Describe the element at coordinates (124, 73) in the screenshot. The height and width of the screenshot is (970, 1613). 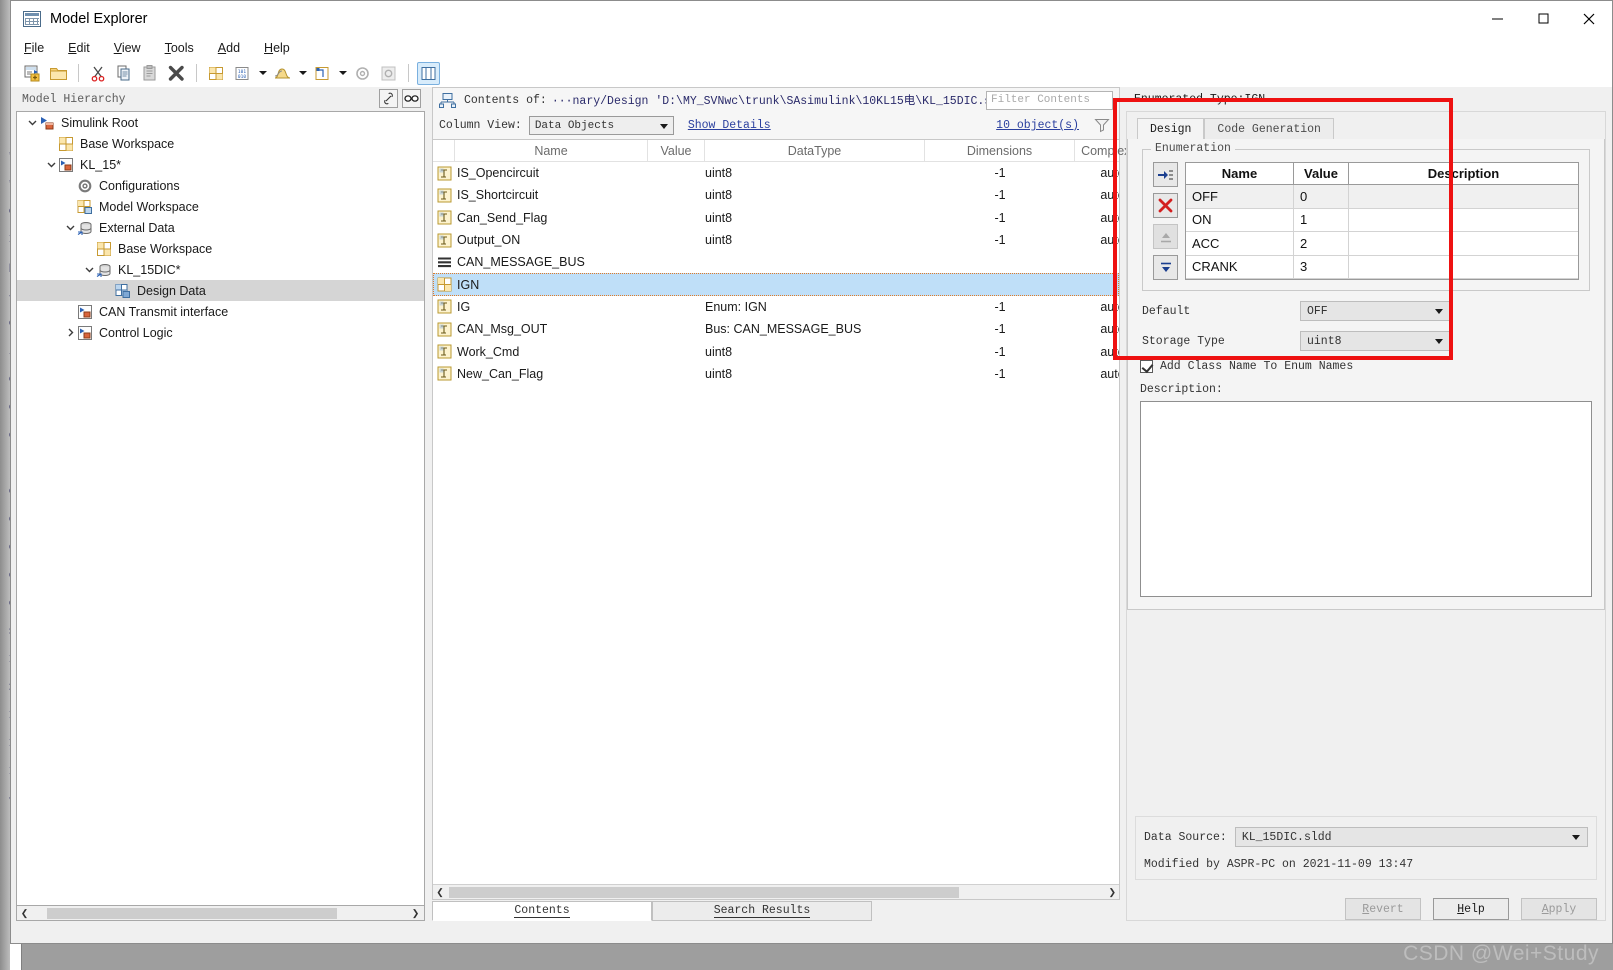
I see `copy-icon` at that location.